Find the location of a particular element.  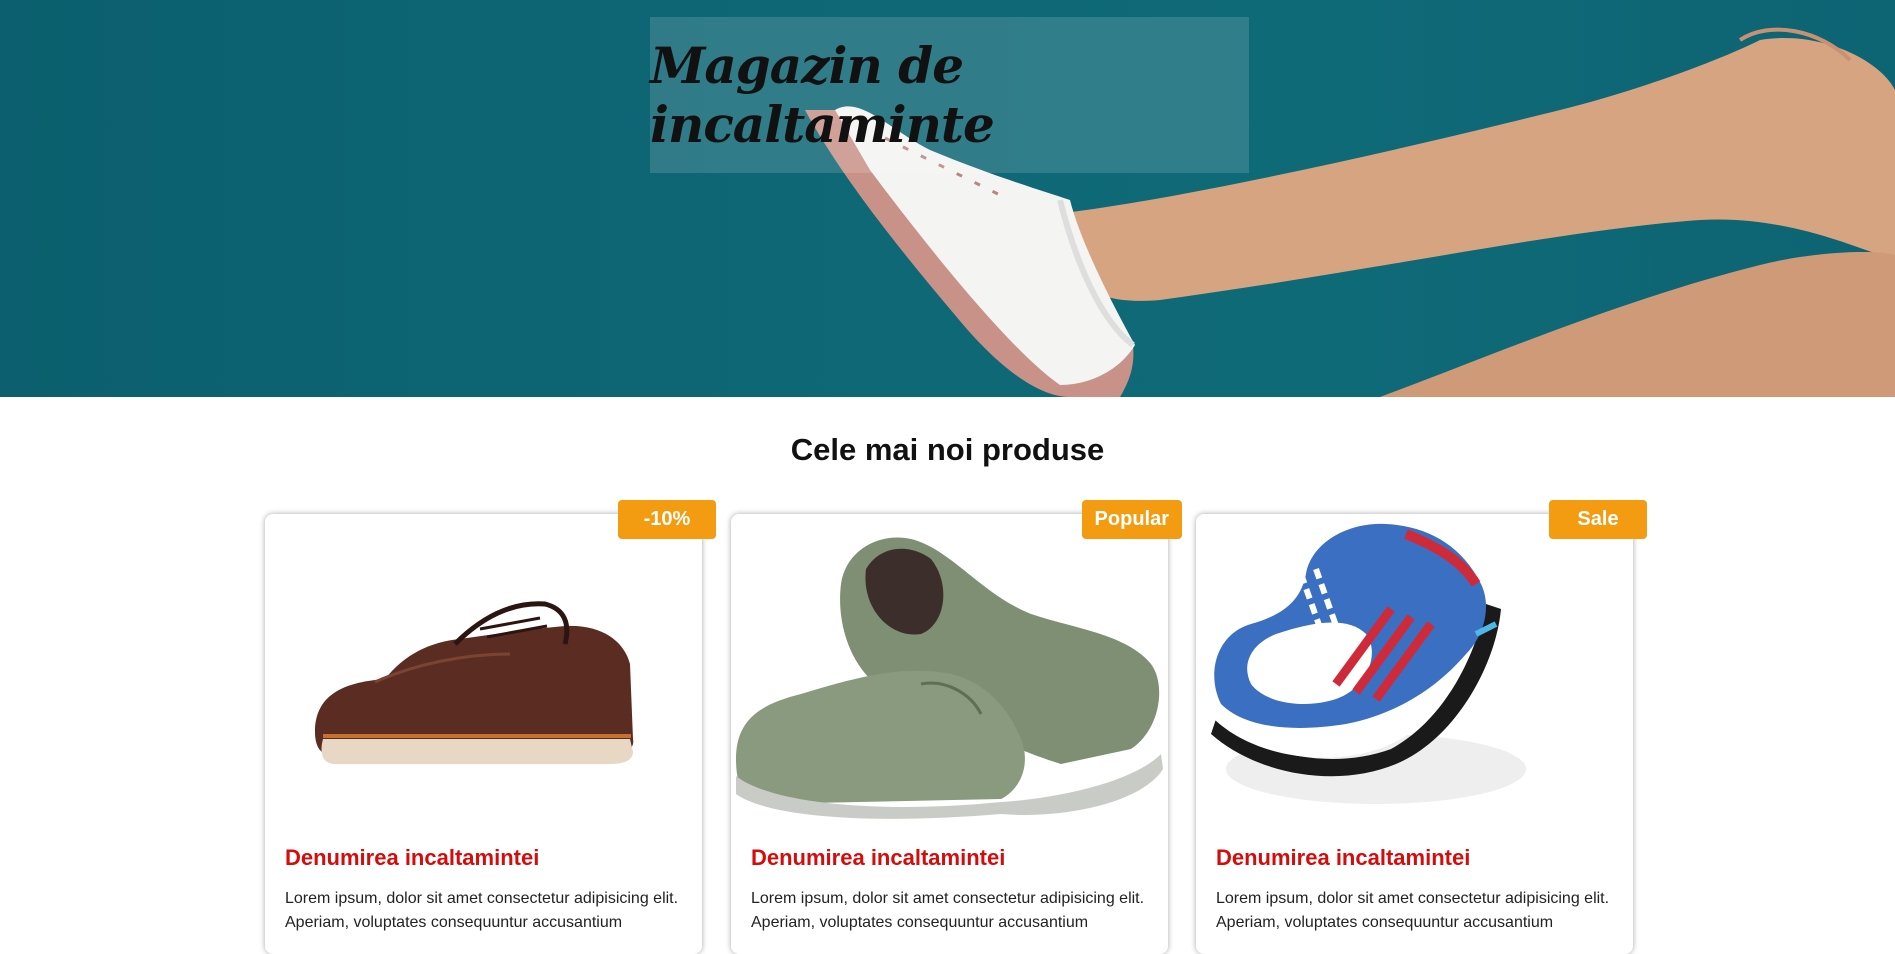

site-title: Magazin de incaltaminte is located at coordinates (822, 95).